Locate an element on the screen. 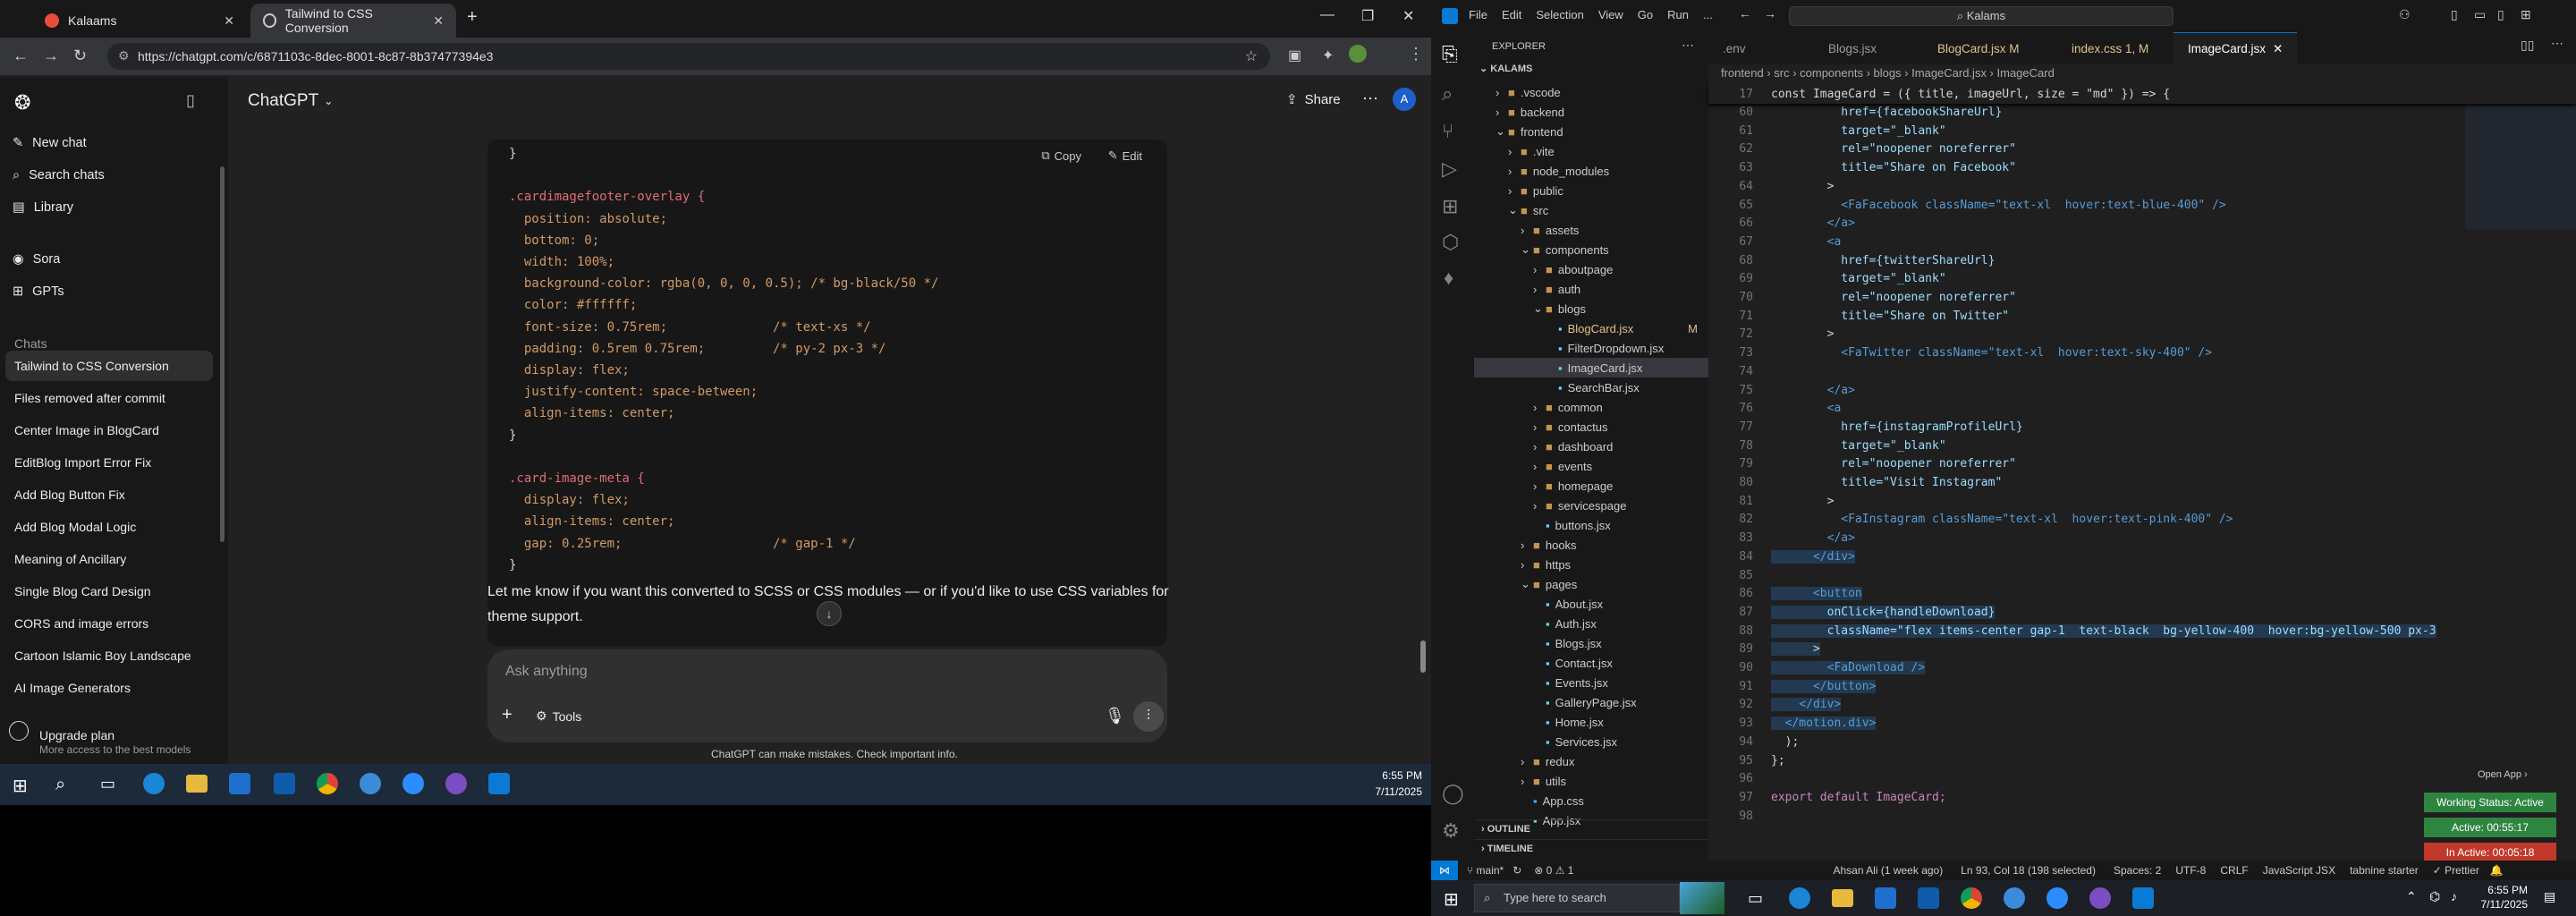 The height and width of the screenshot is (916, 2576). accounts-icon: ◯ is located at coordinates (1453, 793).